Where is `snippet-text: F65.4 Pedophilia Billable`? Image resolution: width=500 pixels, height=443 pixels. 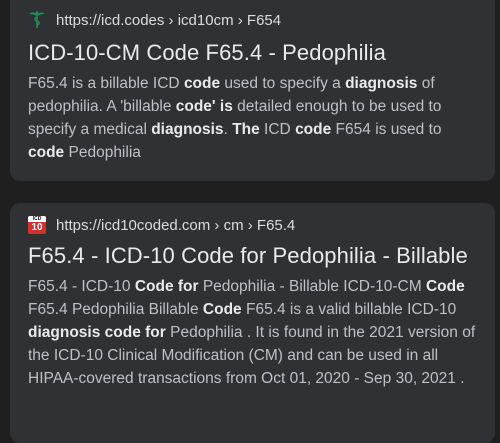 snippet-text: F65.4 Pedophilia Billable is located at coordinates (115, 309).